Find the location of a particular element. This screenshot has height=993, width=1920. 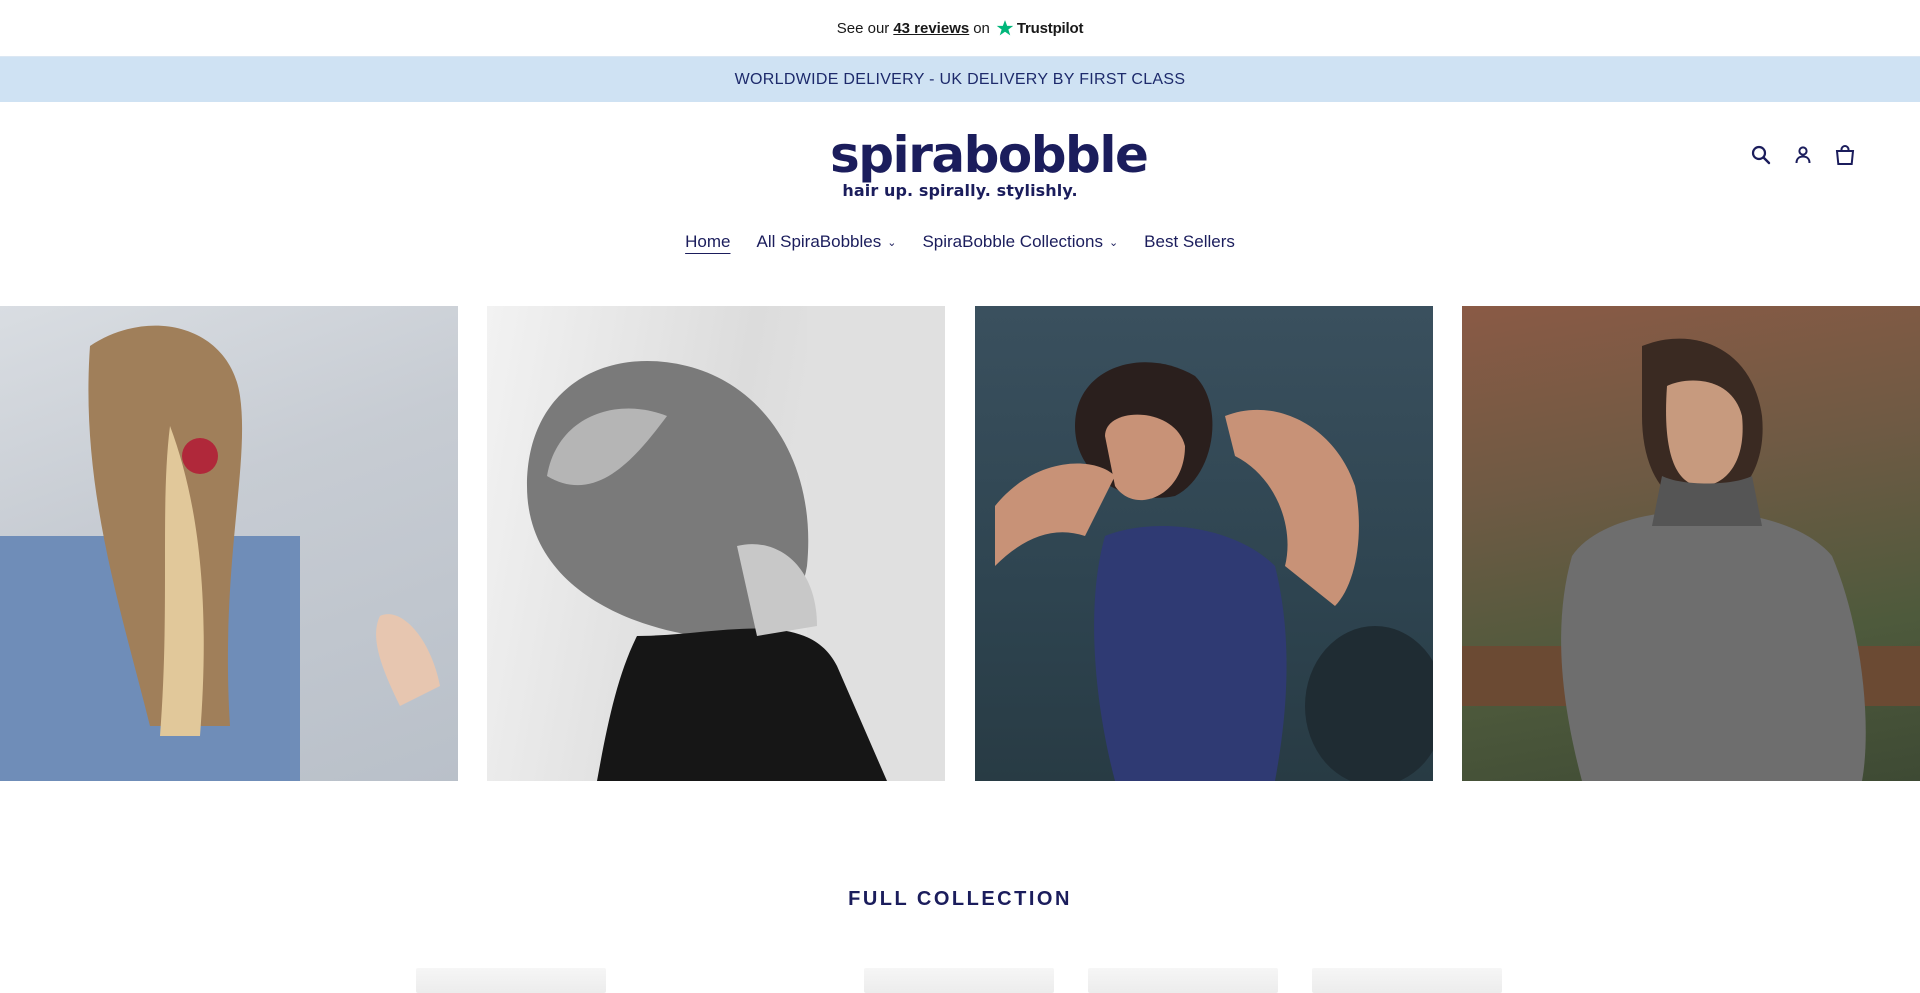

nav-label: SpiraBobble Collections is located at coordinates (1012, 241).